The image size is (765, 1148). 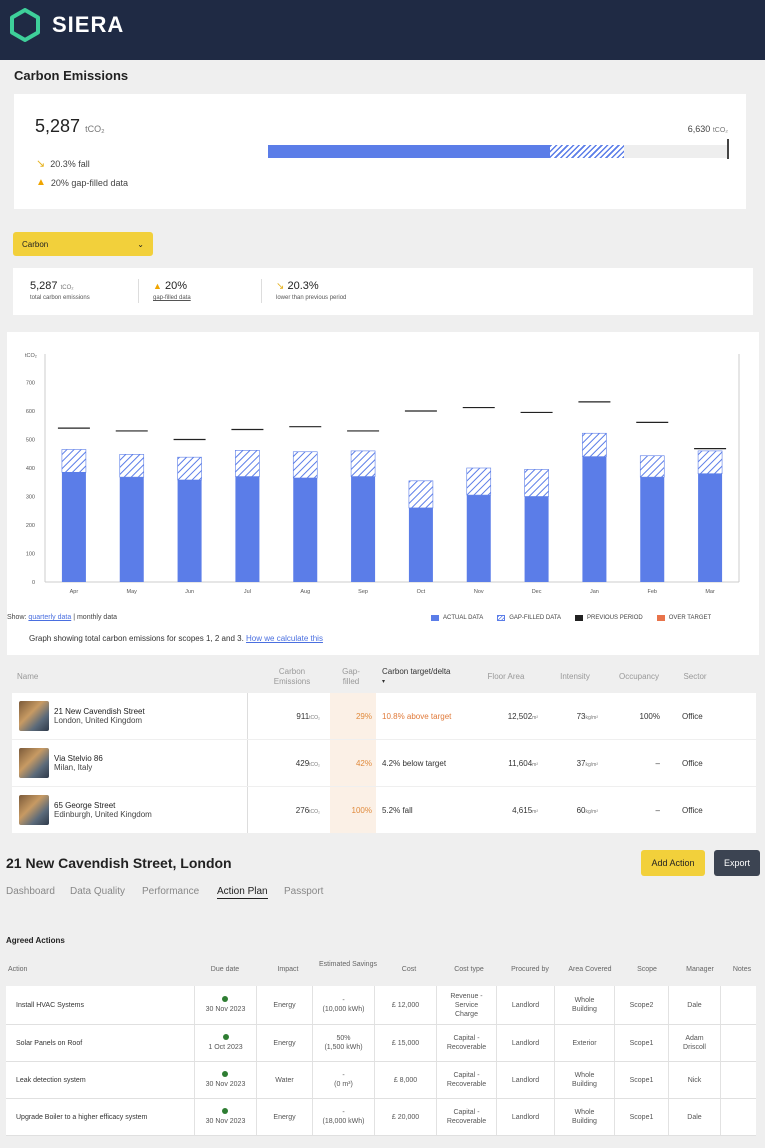 I want to click on cost-type-line: Charge, so click(x=466, y=1014).